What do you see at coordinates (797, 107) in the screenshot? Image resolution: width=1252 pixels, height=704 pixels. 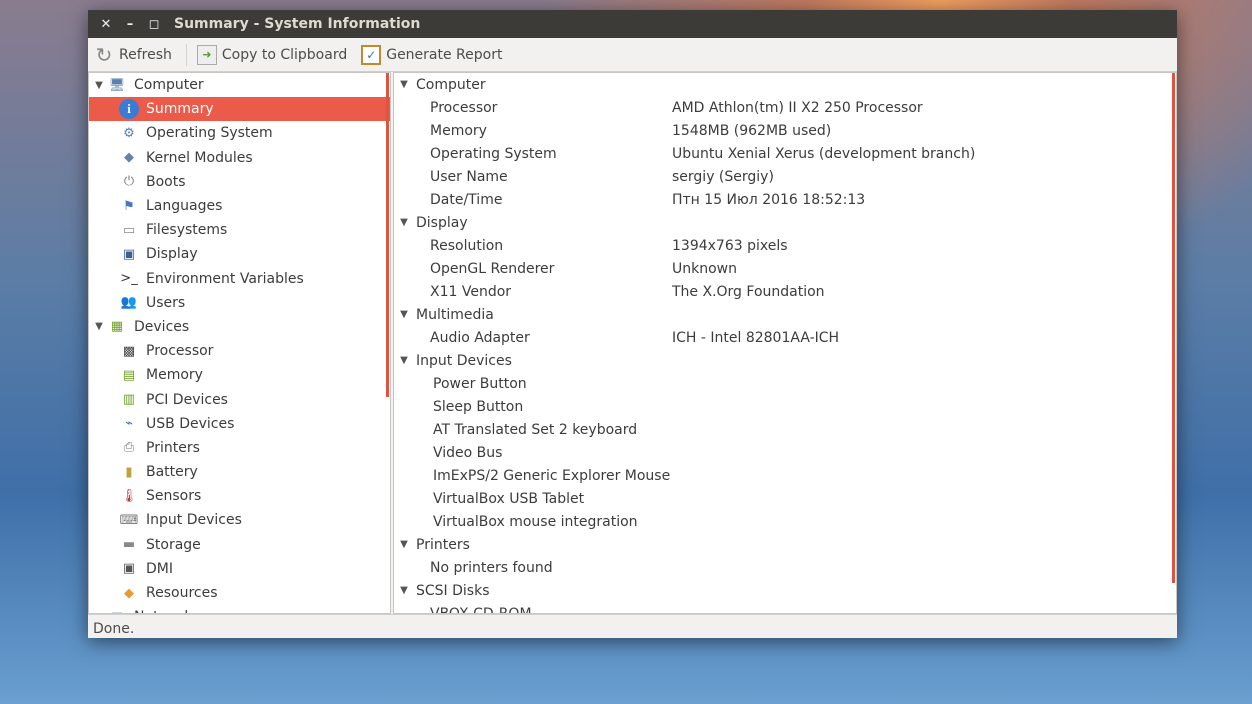 I see `detail-value: AMD Athlon(tm) II X2 250 Processor` at bounding box center [797, 107].